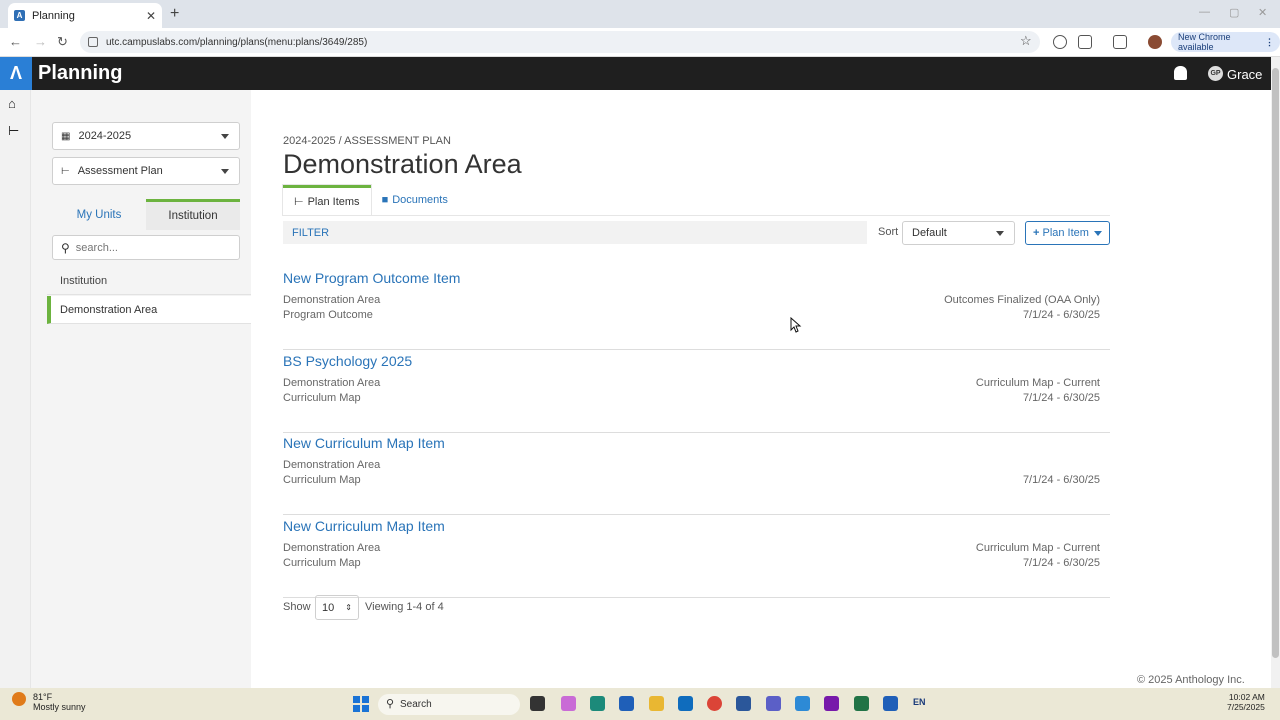 Image resolution: width=1280 pixels, height=720 pixels. Describe the element at coordinates (327, 200) in the screenshot. I see `tab-plan-items: ⊢ Plan Items` at that location.